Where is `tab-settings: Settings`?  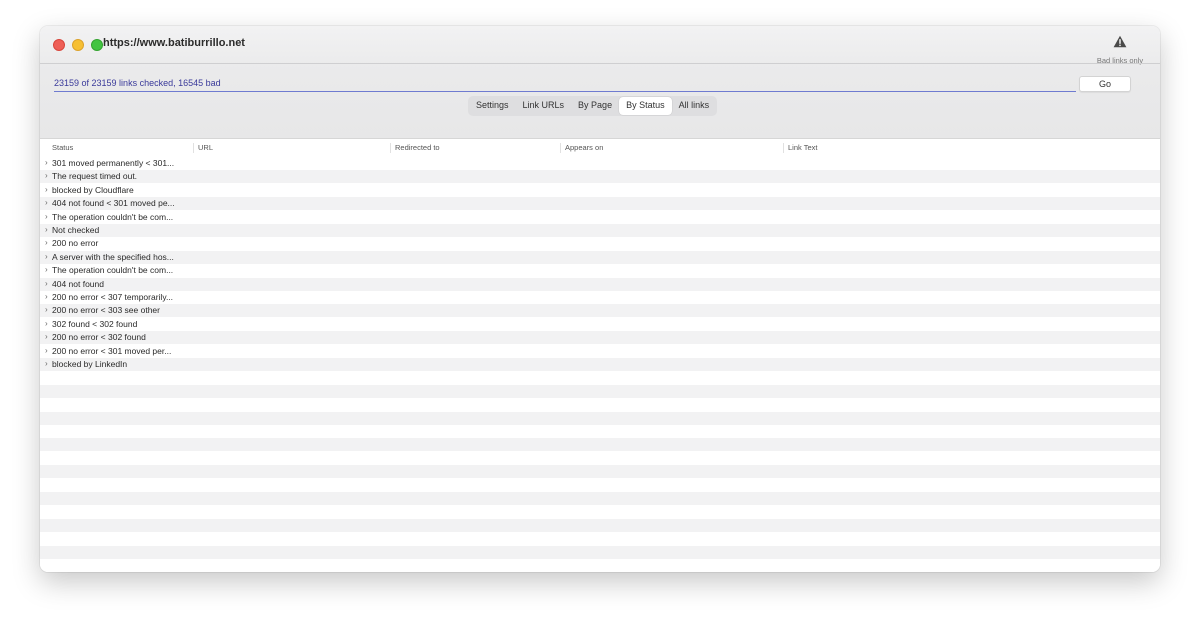
tab-settings: Settings is located at coordinates (492, 106).